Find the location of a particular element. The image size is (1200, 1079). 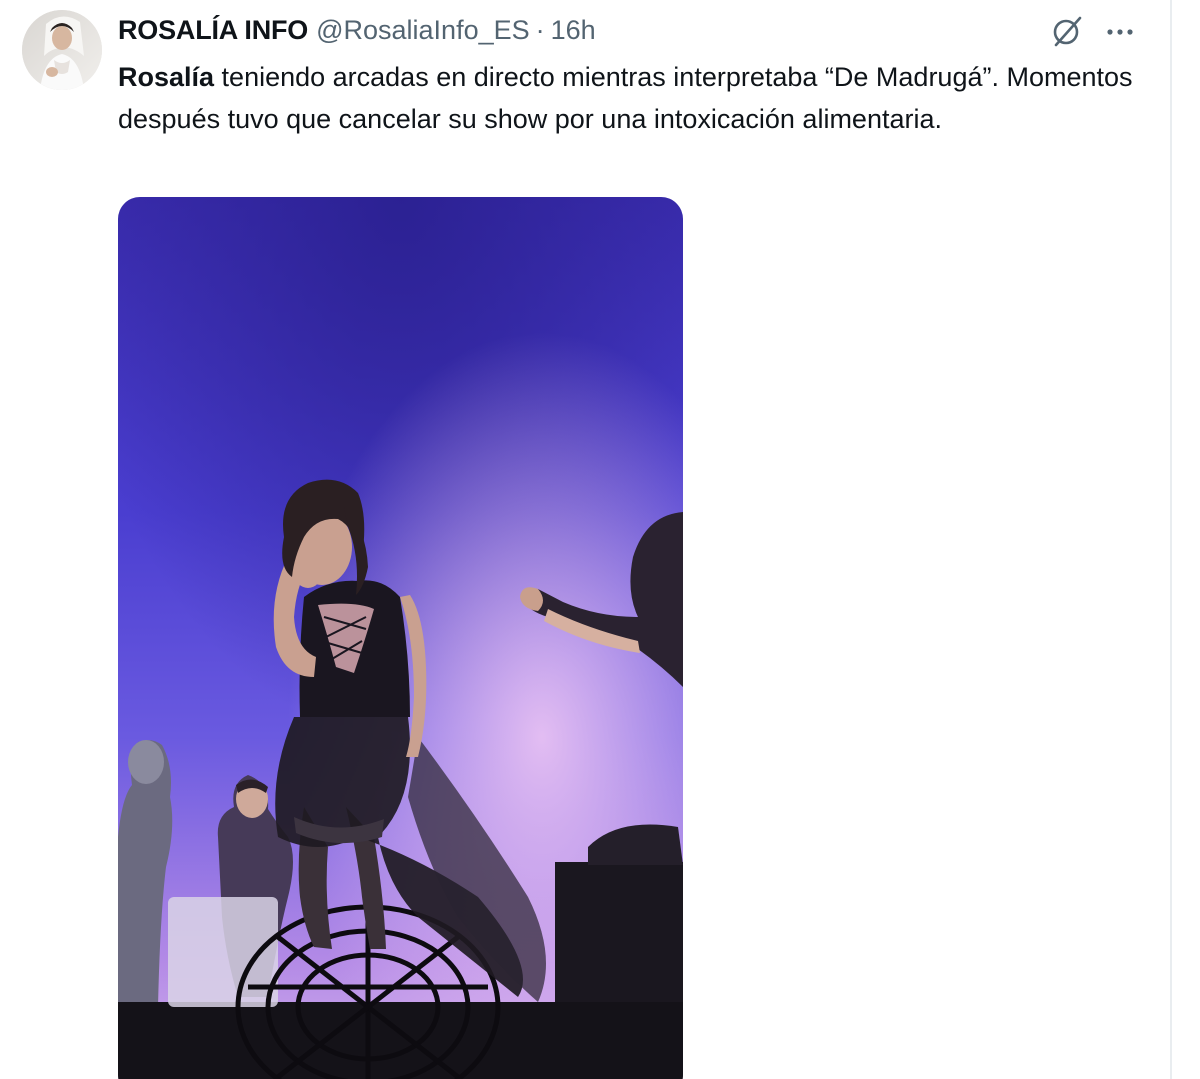

more-options-icon is located at coordinates (1120, 31).